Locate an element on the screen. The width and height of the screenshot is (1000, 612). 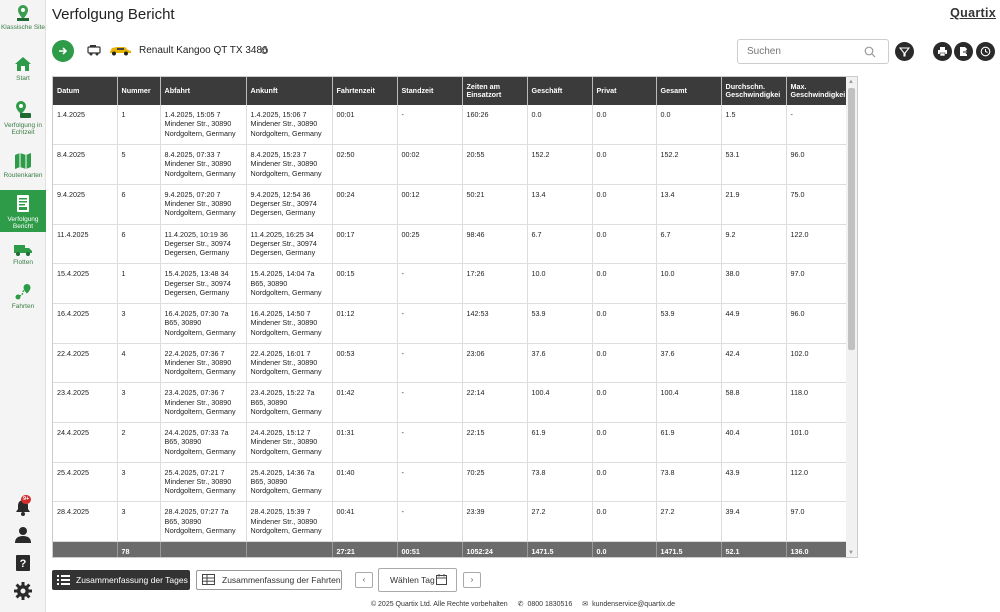
search-input is located at coordinates (802, 51).